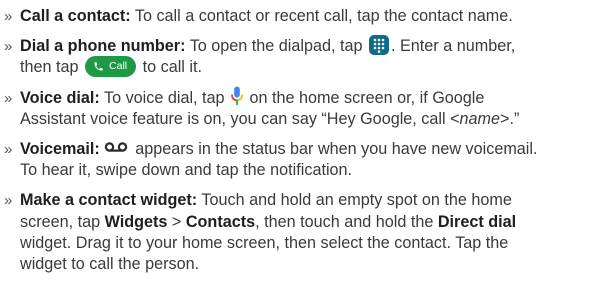 Image resolution: width=615 pixels, height=293 pixels. I want to click on item-title: Make a contact widget:, so click(109, 200).